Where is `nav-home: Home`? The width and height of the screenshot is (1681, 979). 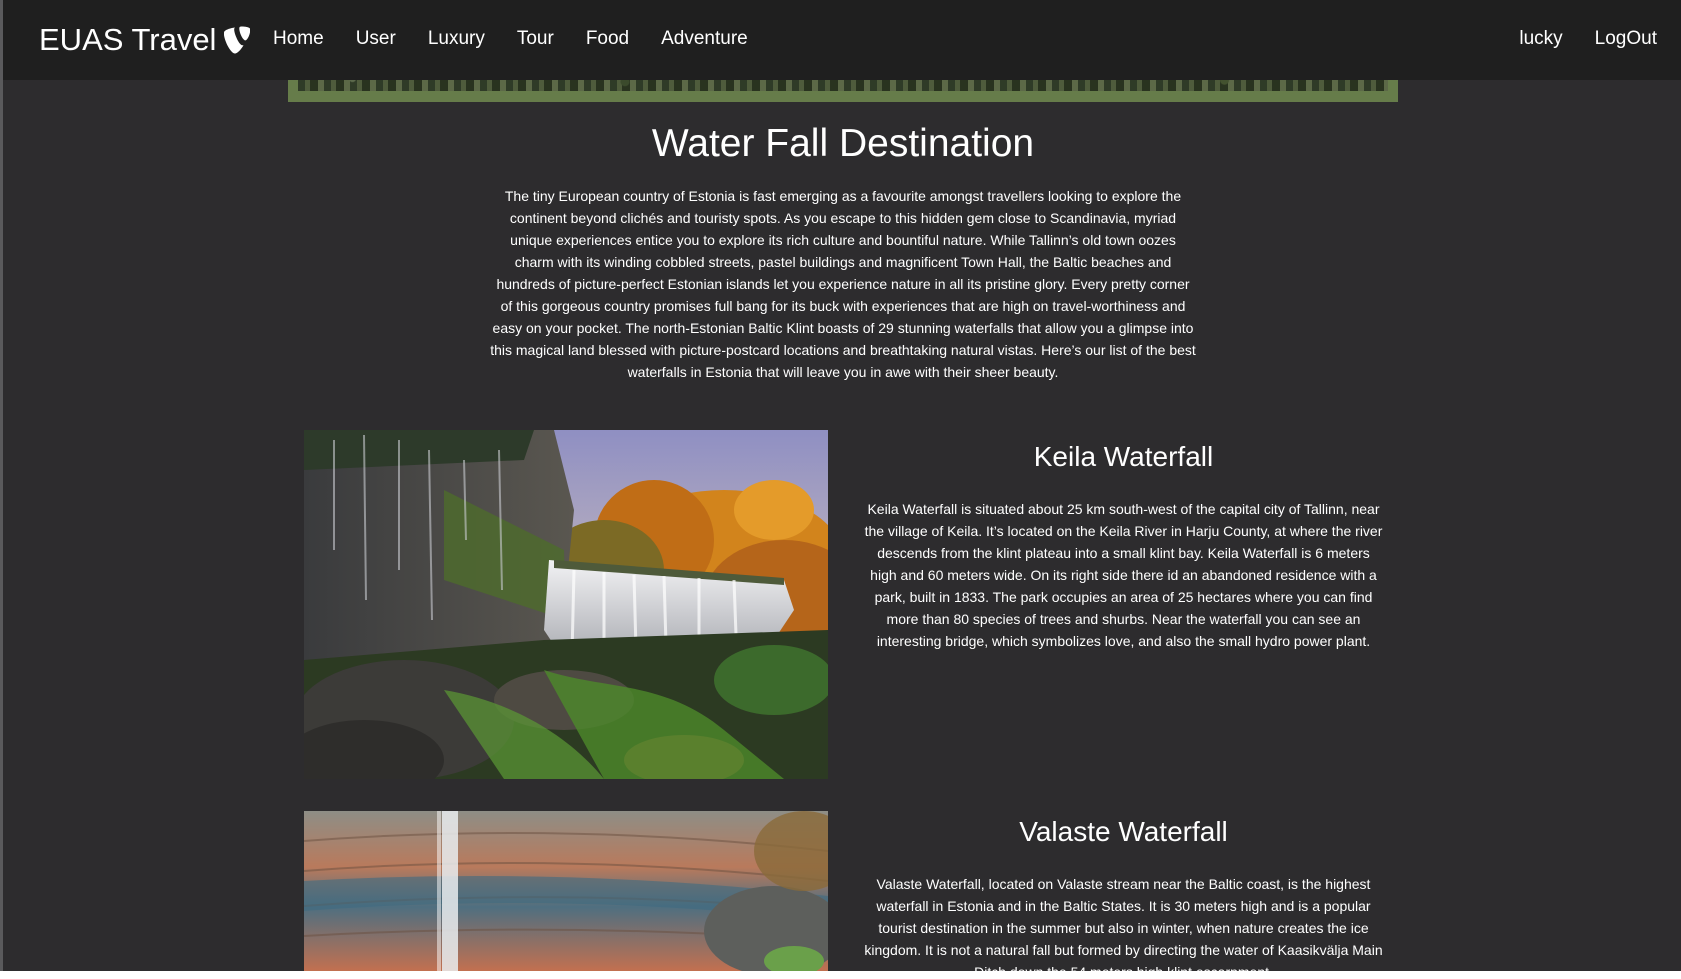 nav-home: Home is located at coordinates (298, 39).